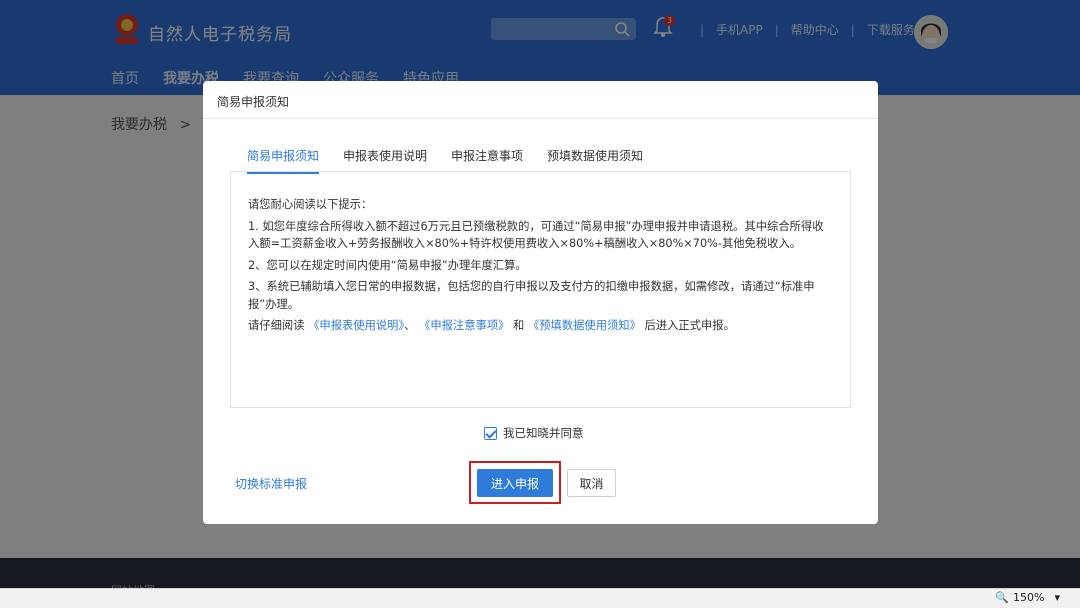  I want to click on agree-checkbox-row: 我已知晓并同意, so click(534, 433).